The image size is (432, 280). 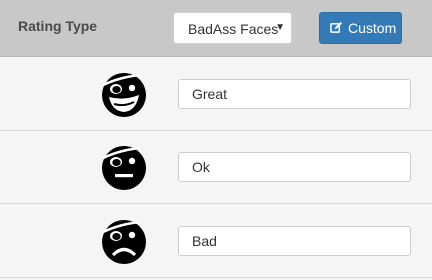 I want to click on pirate-frown-face-icon, so click(x=124, y=242).